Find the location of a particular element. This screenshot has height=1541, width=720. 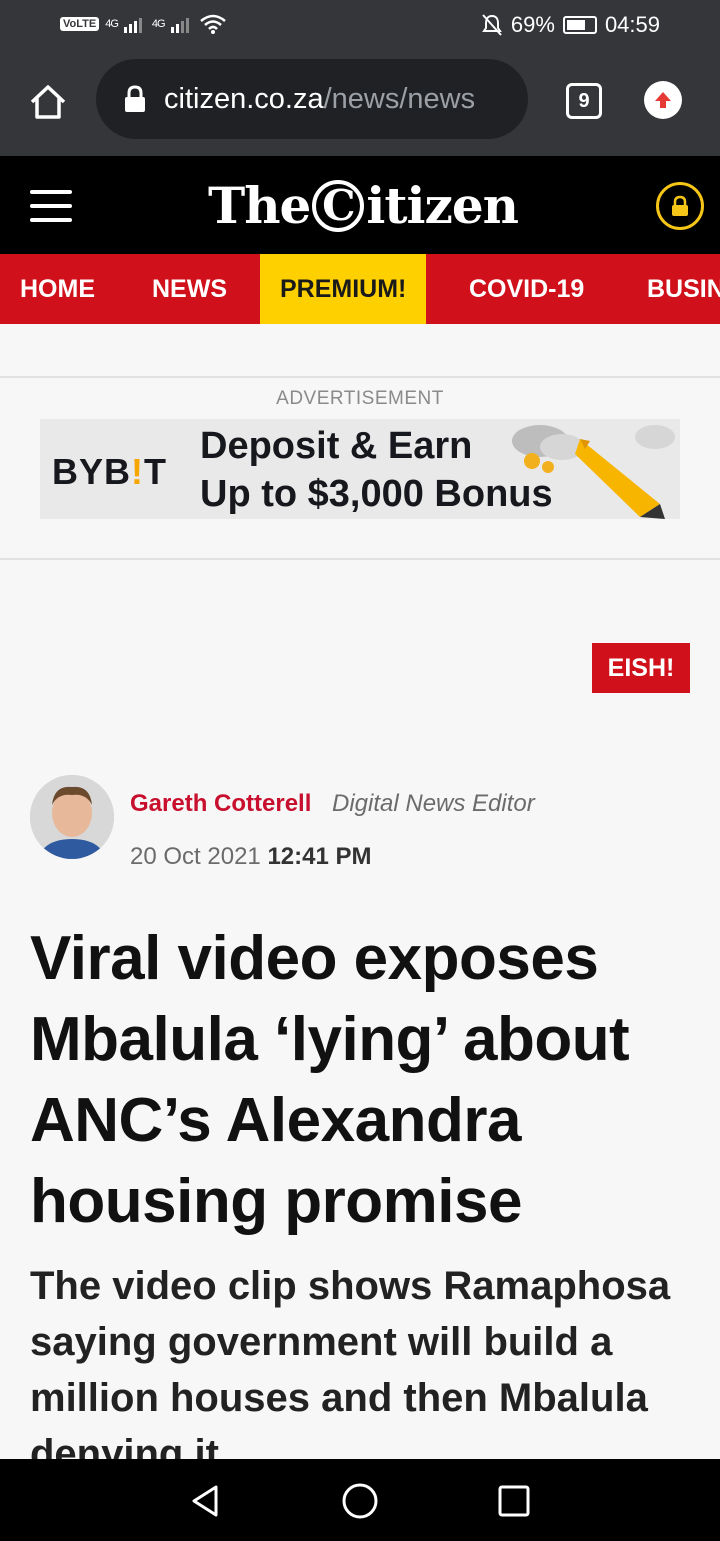

recents-icon is located at coordinates (514, 1501).